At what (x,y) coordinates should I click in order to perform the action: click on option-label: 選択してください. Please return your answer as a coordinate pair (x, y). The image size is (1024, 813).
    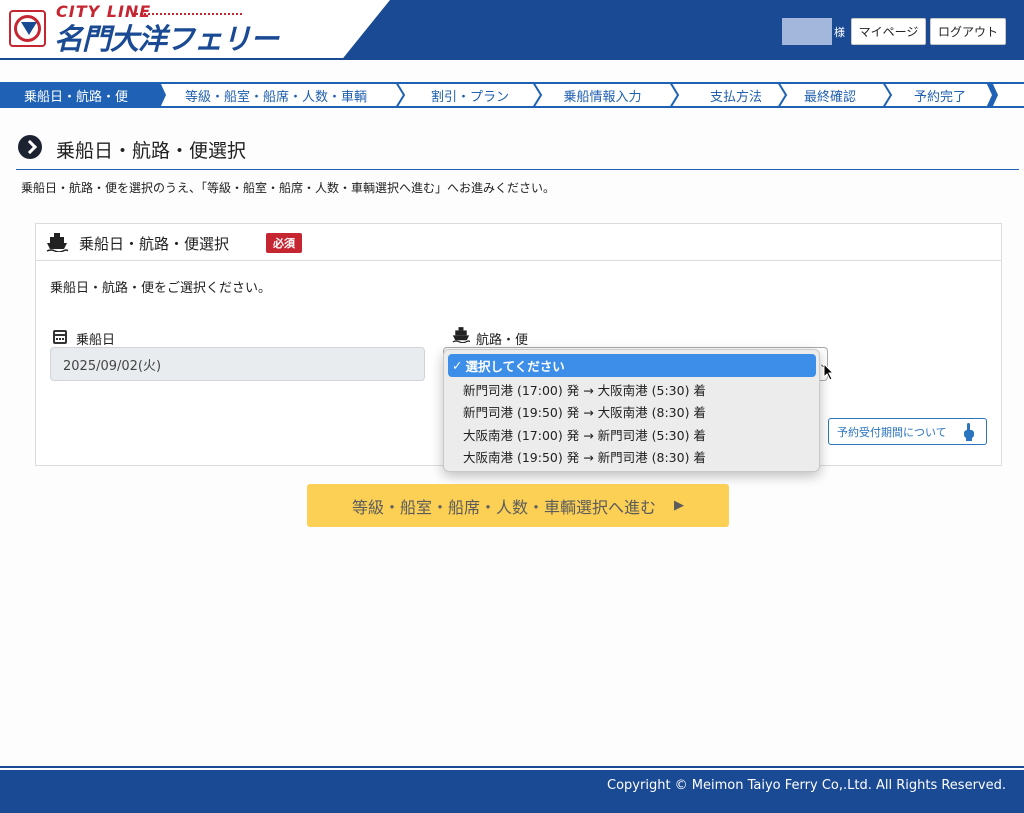
    Looking at the image, I should click on (515, 366).